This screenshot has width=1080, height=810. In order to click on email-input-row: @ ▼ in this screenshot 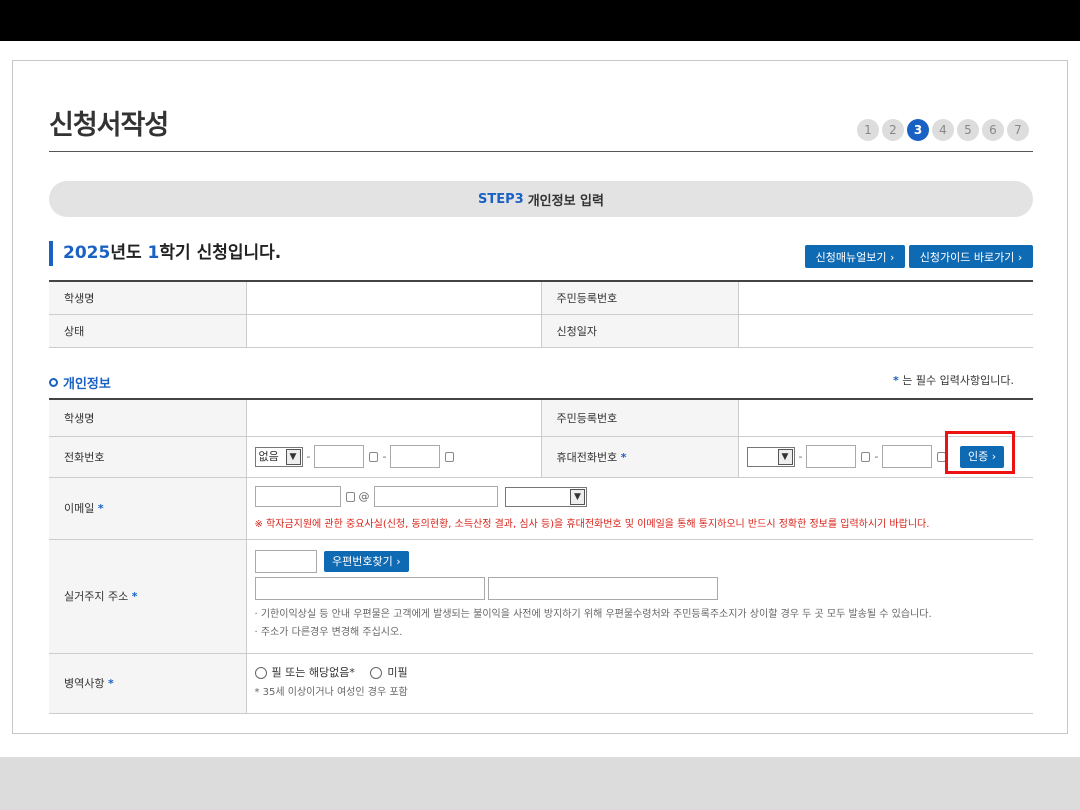, I will do `click(640, 496)`.